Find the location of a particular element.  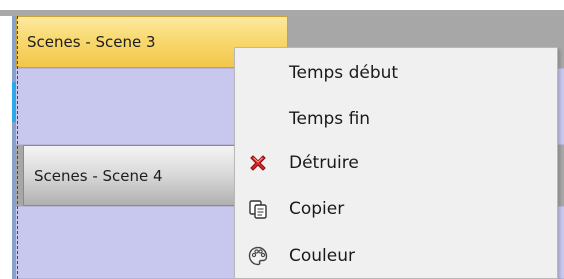

palette-icon is located at coordinates (258, 256).